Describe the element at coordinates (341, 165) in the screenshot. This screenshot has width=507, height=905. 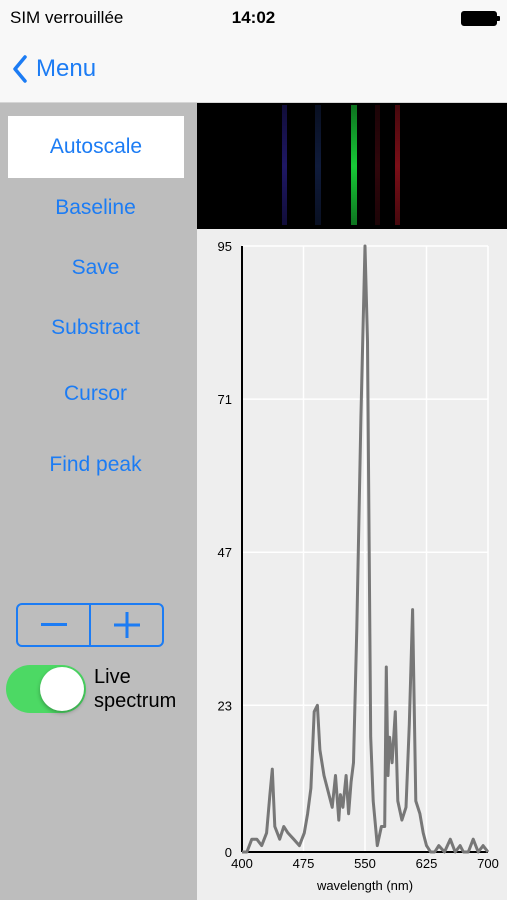
I see `spectrum-bands` at that location.